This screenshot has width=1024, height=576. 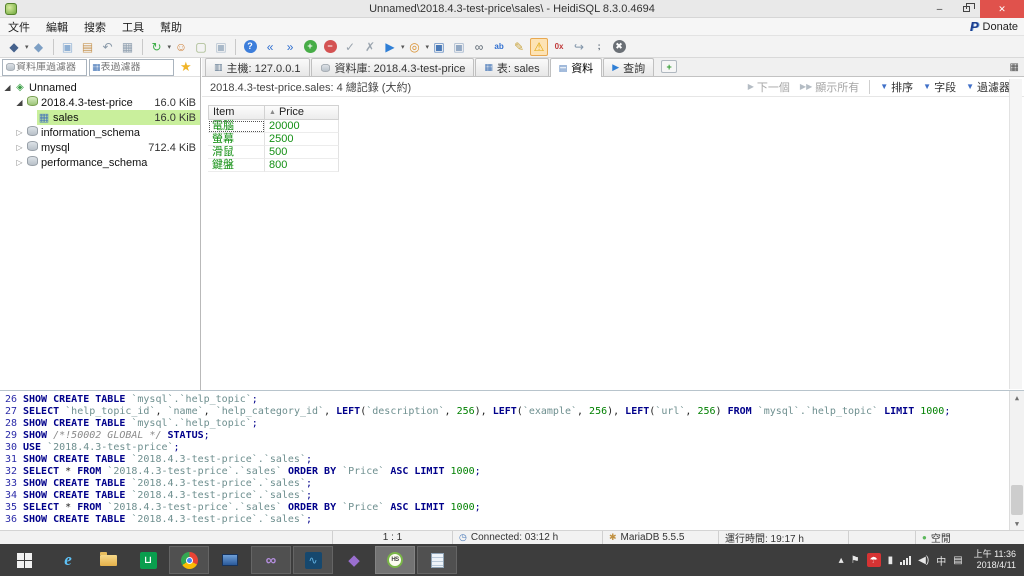 What do you see at coordinates (1017, 523) in the screenshot?
I see `scroll-down-icon: ▼` at bounding box center [1017, 523].